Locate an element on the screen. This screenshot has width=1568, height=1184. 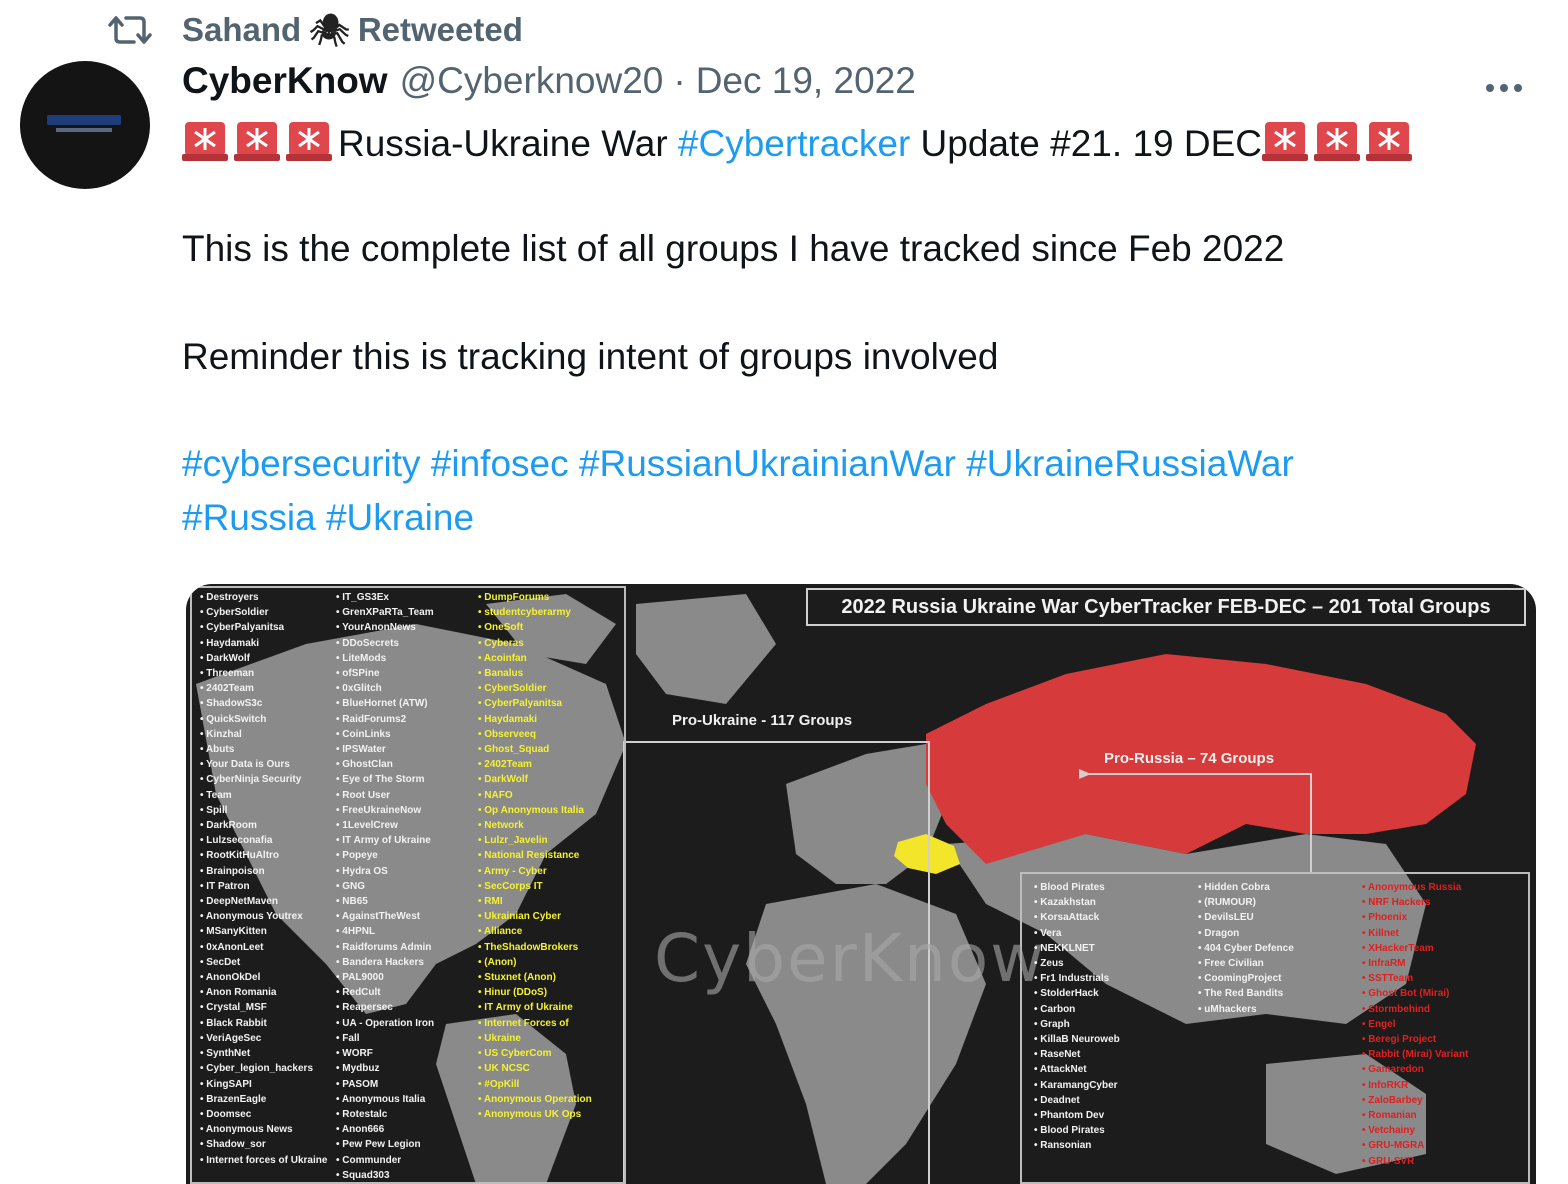
pro-ukraine-group: UA - Operation Iron is located at coordinates (385, 1023).